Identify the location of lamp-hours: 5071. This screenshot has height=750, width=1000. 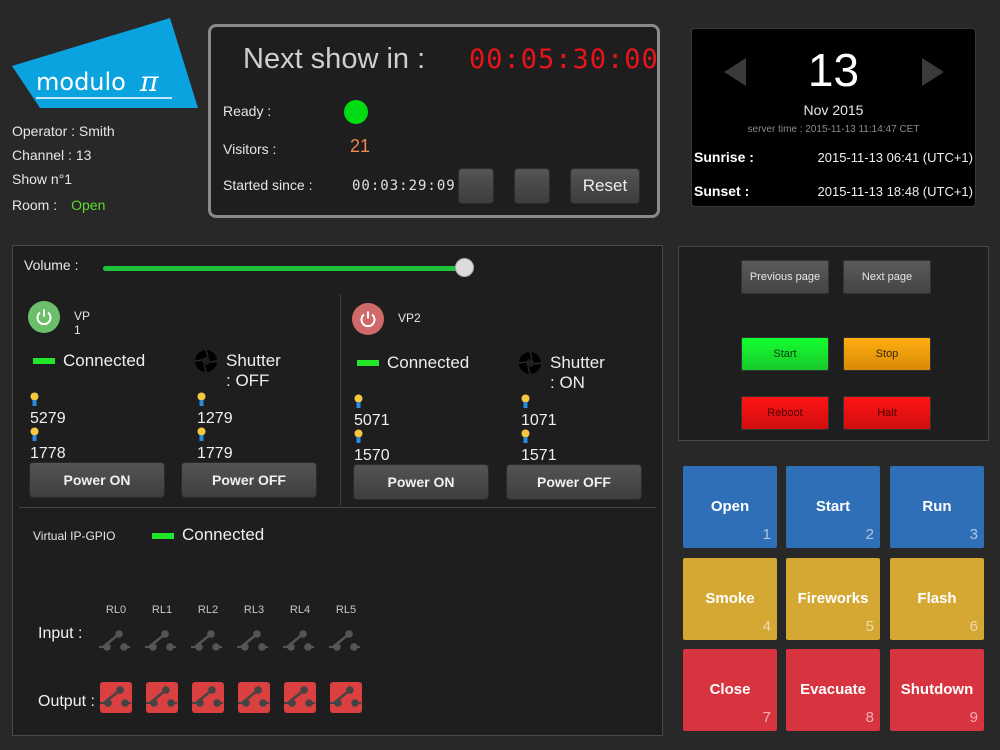
(372, 412).